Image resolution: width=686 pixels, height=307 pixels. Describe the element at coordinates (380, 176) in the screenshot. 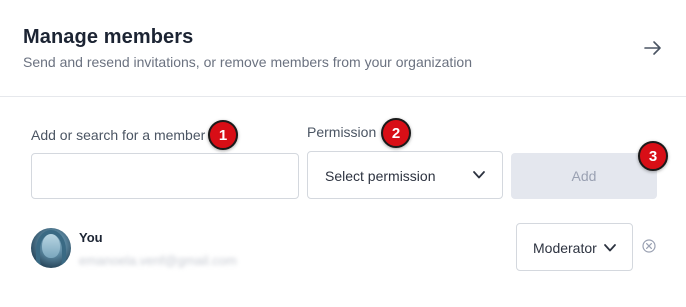

I see `permission-select-value: Select permission` at that location.